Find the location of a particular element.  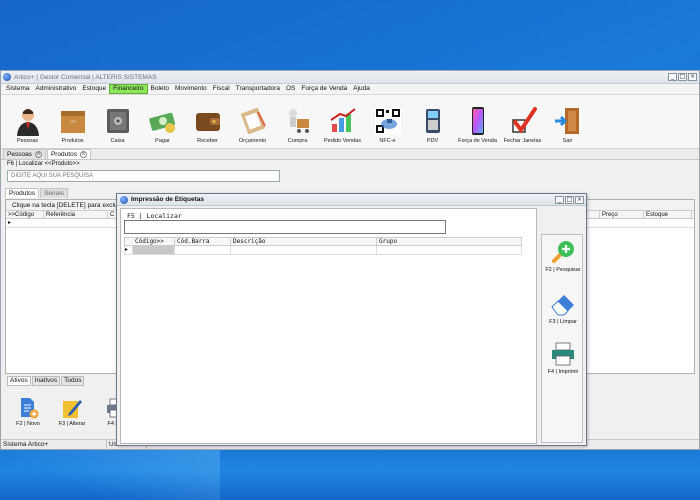

orcamento-button: Orçamento is located at coordinates (252, 119).